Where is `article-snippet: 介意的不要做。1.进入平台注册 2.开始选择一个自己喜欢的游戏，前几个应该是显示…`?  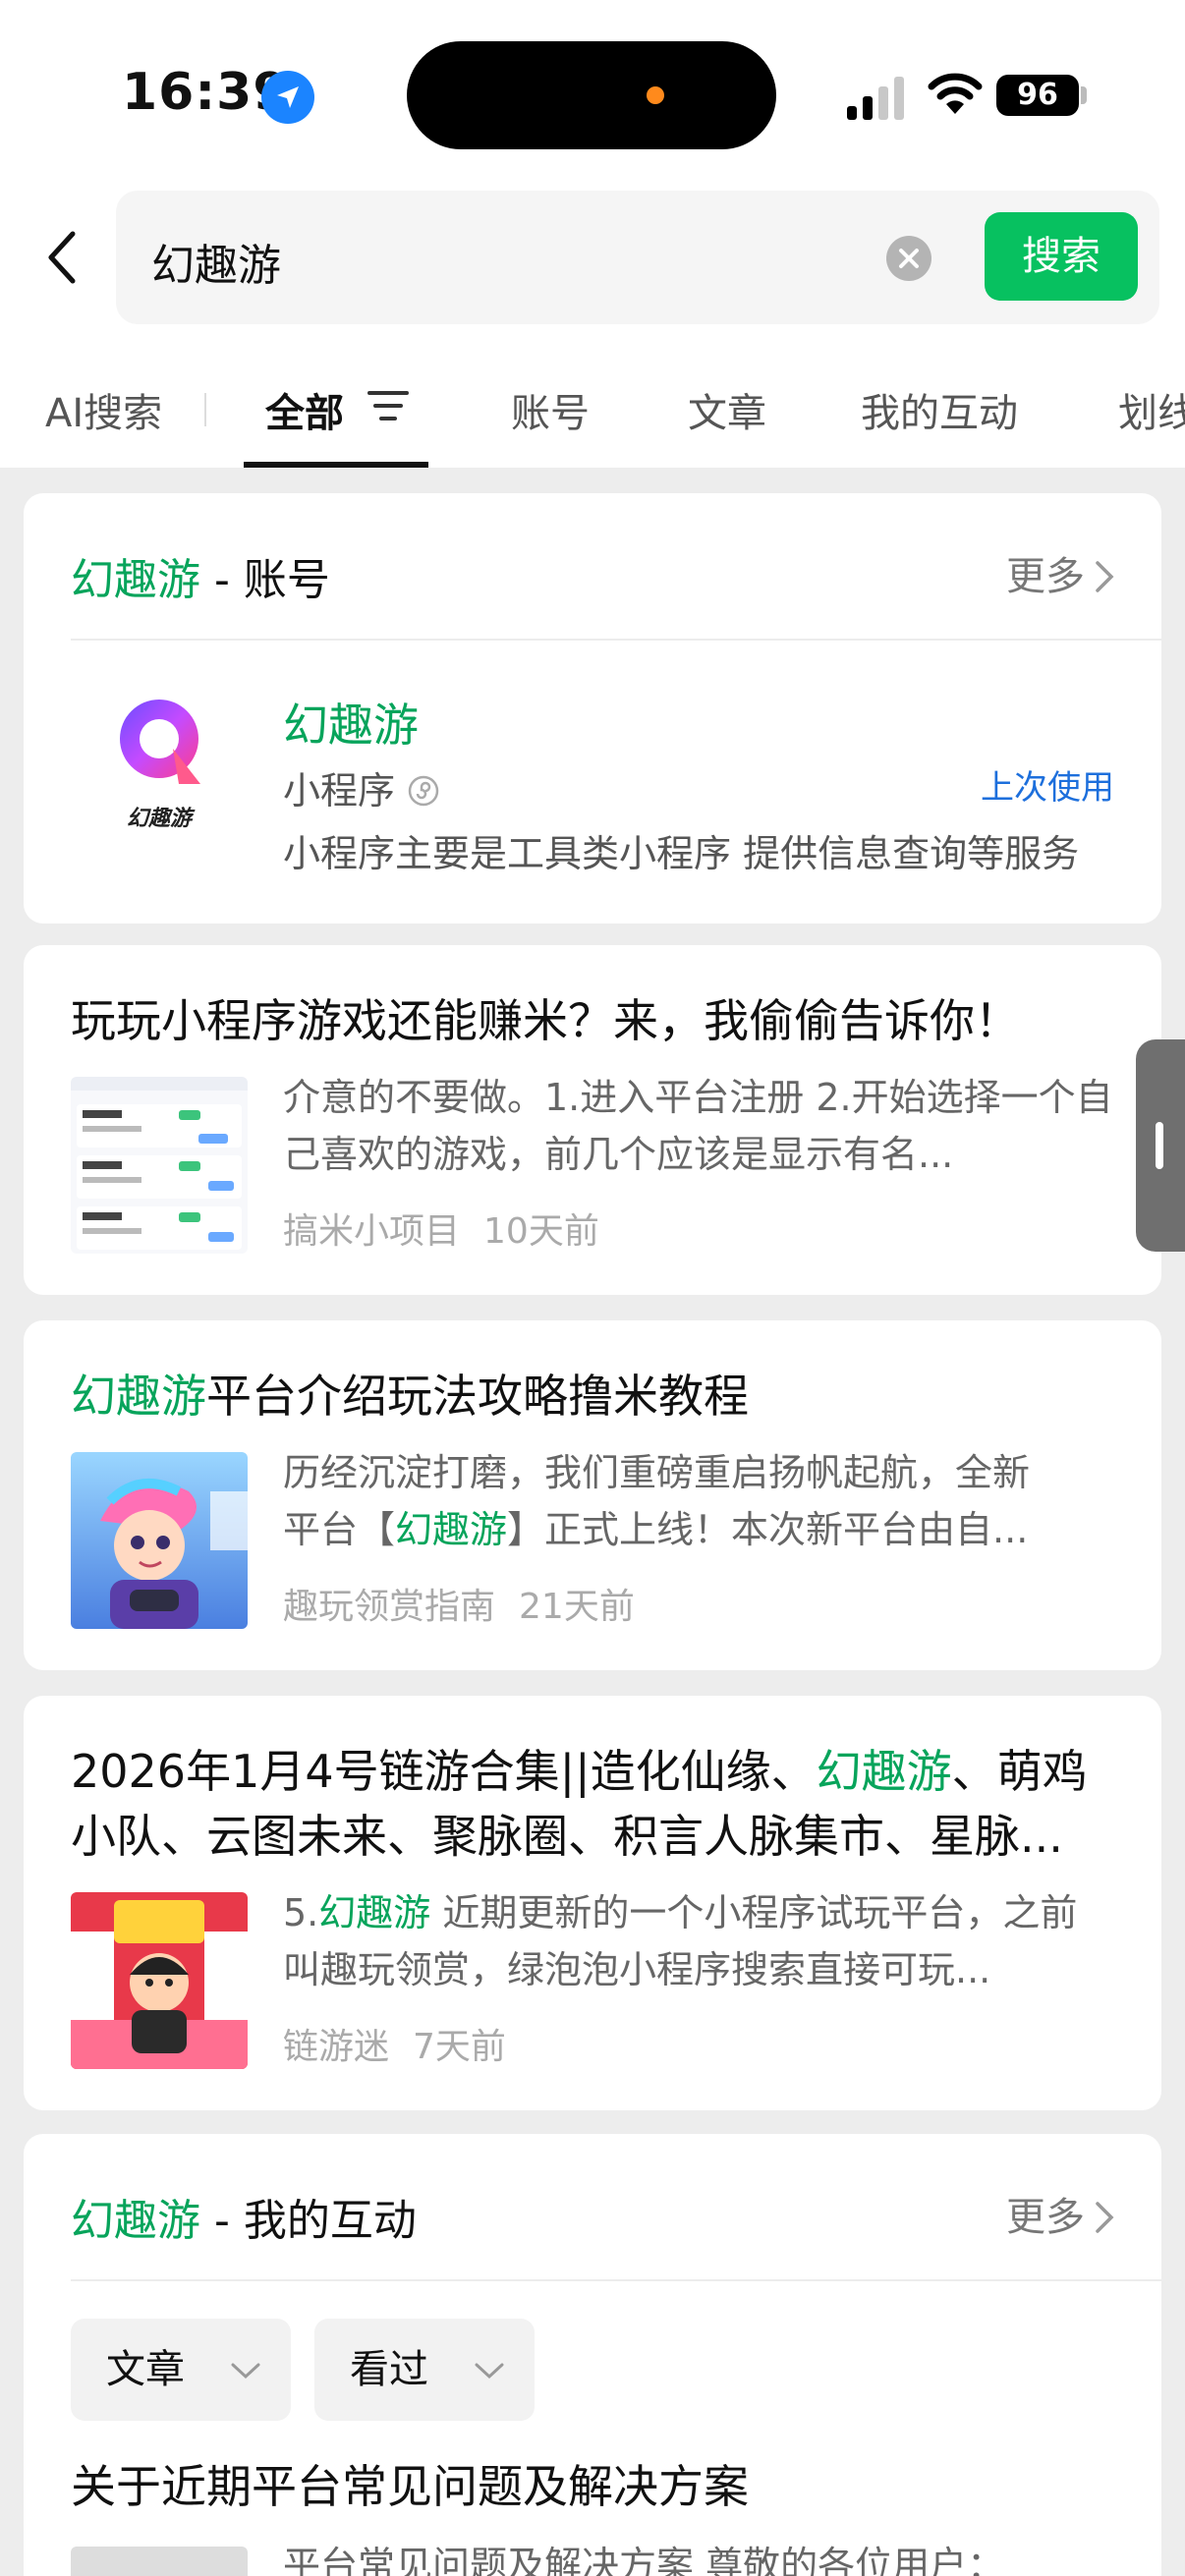 article-snippet: 介意的不要做。1.进入平台注册 2.开始选择一个自己喜欢的游戏，前几个应该是显示… is located at coordinates (698, 1126).